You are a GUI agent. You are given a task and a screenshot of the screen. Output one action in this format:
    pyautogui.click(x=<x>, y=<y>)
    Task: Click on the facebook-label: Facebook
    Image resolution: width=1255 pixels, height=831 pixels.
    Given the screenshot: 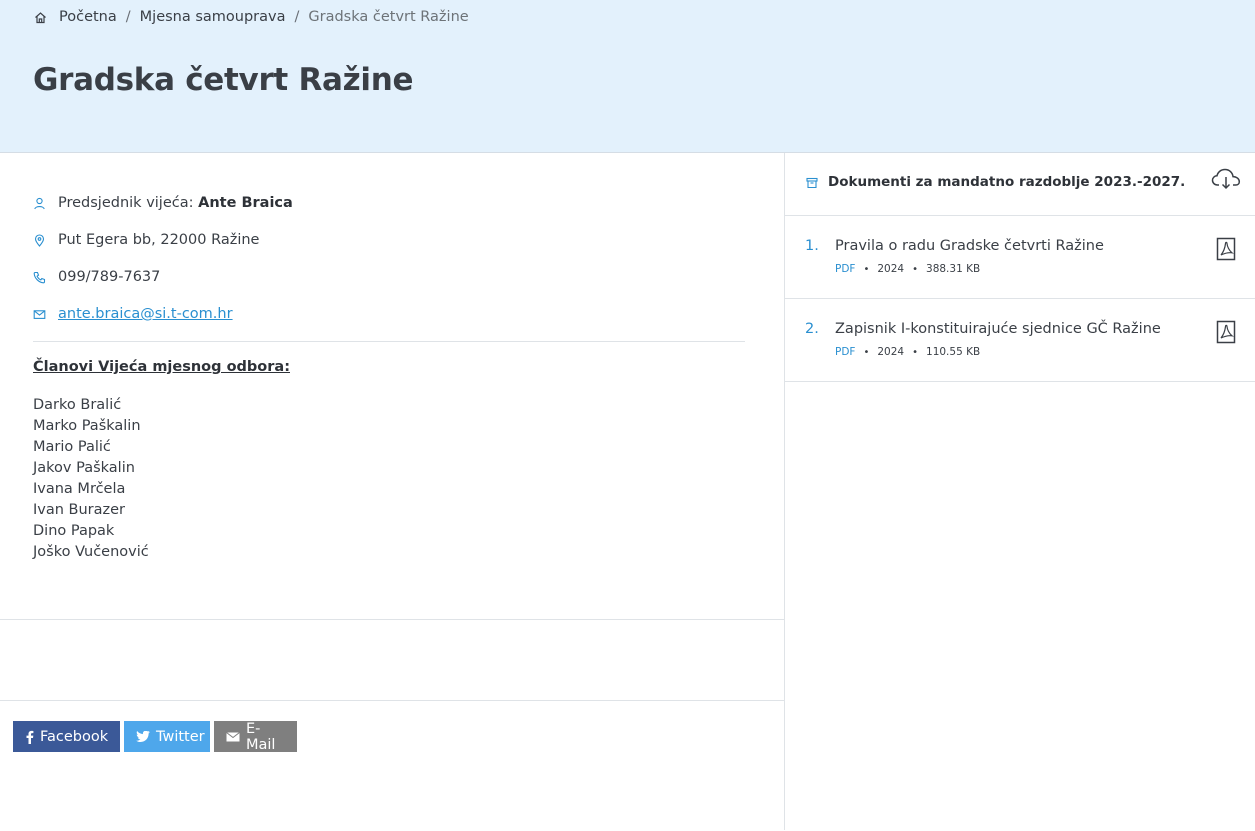 What is the action you would take?
    pyautogui.click(x=74, y=736)
    